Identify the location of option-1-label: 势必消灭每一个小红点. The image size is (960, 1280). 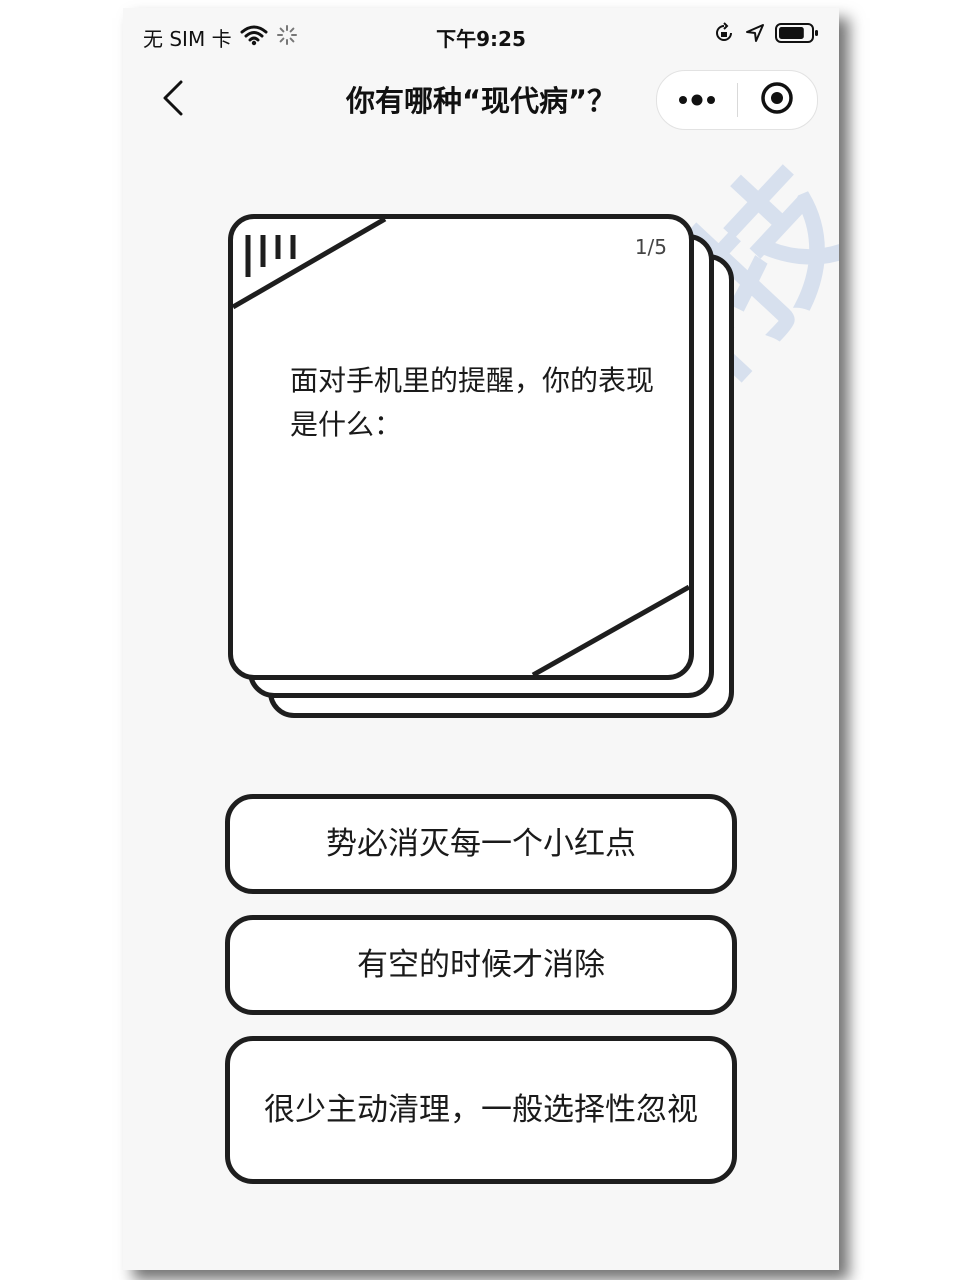
(481, 844).